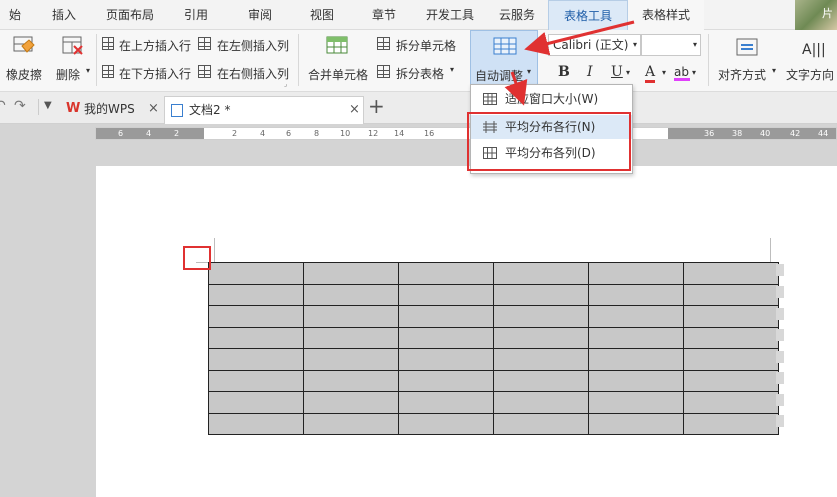 The width and height of the screenshot is (837, 497). Describe the element at coordinates (569, 63) in the screenshot. I see `annotation-overlay` at that location.